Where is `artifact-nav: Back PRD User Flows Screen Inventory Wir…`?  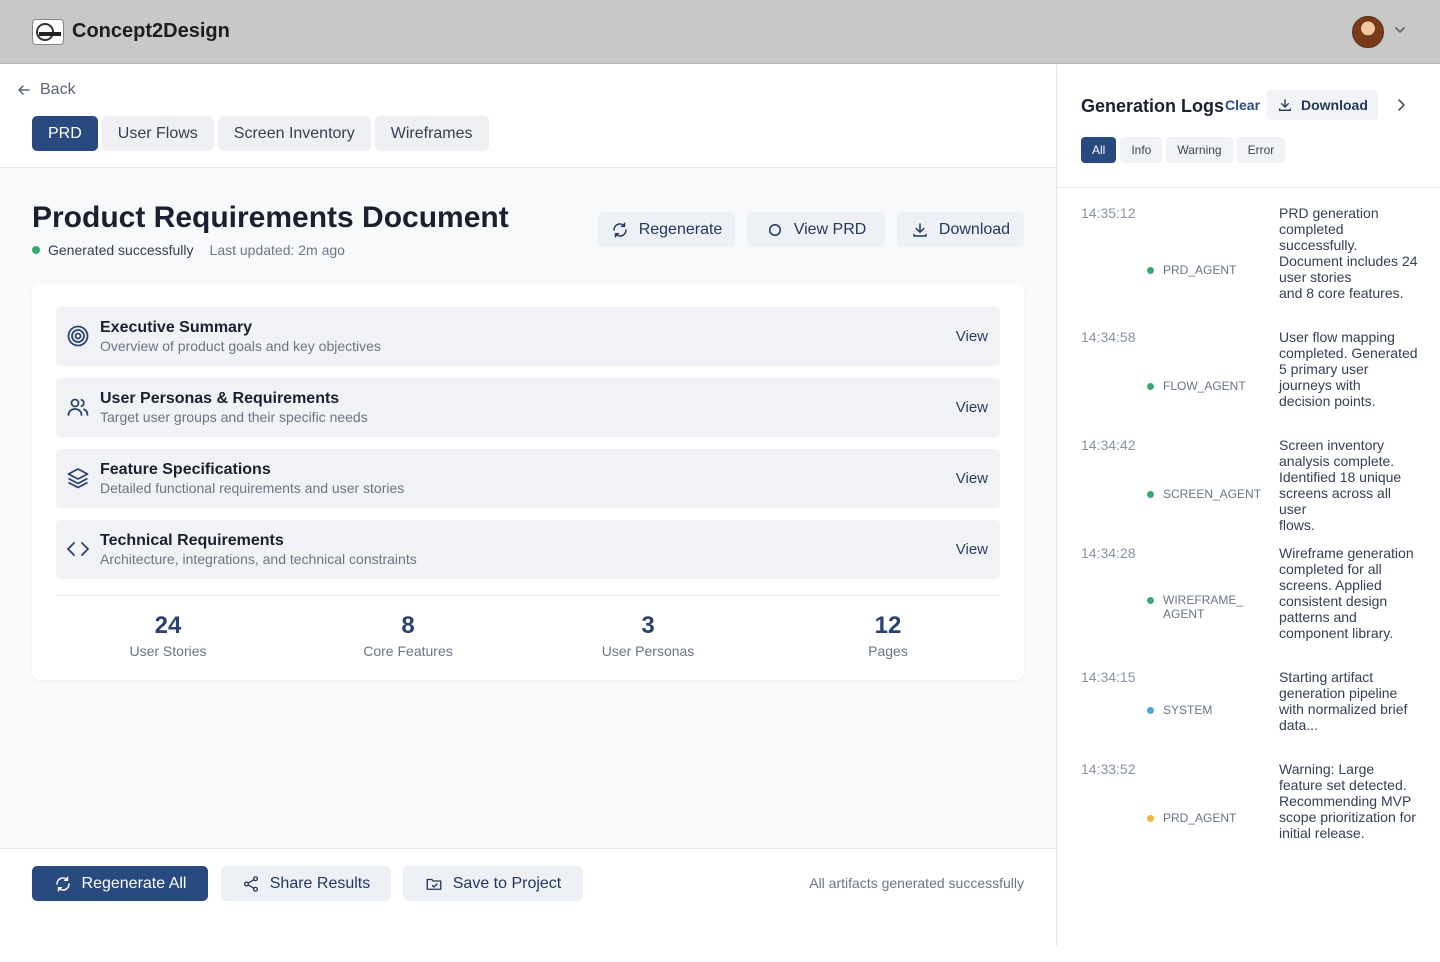 artifact-nav: Back PRD User Flows Screen Inventory Wir… is located at coordinates (528, 116).